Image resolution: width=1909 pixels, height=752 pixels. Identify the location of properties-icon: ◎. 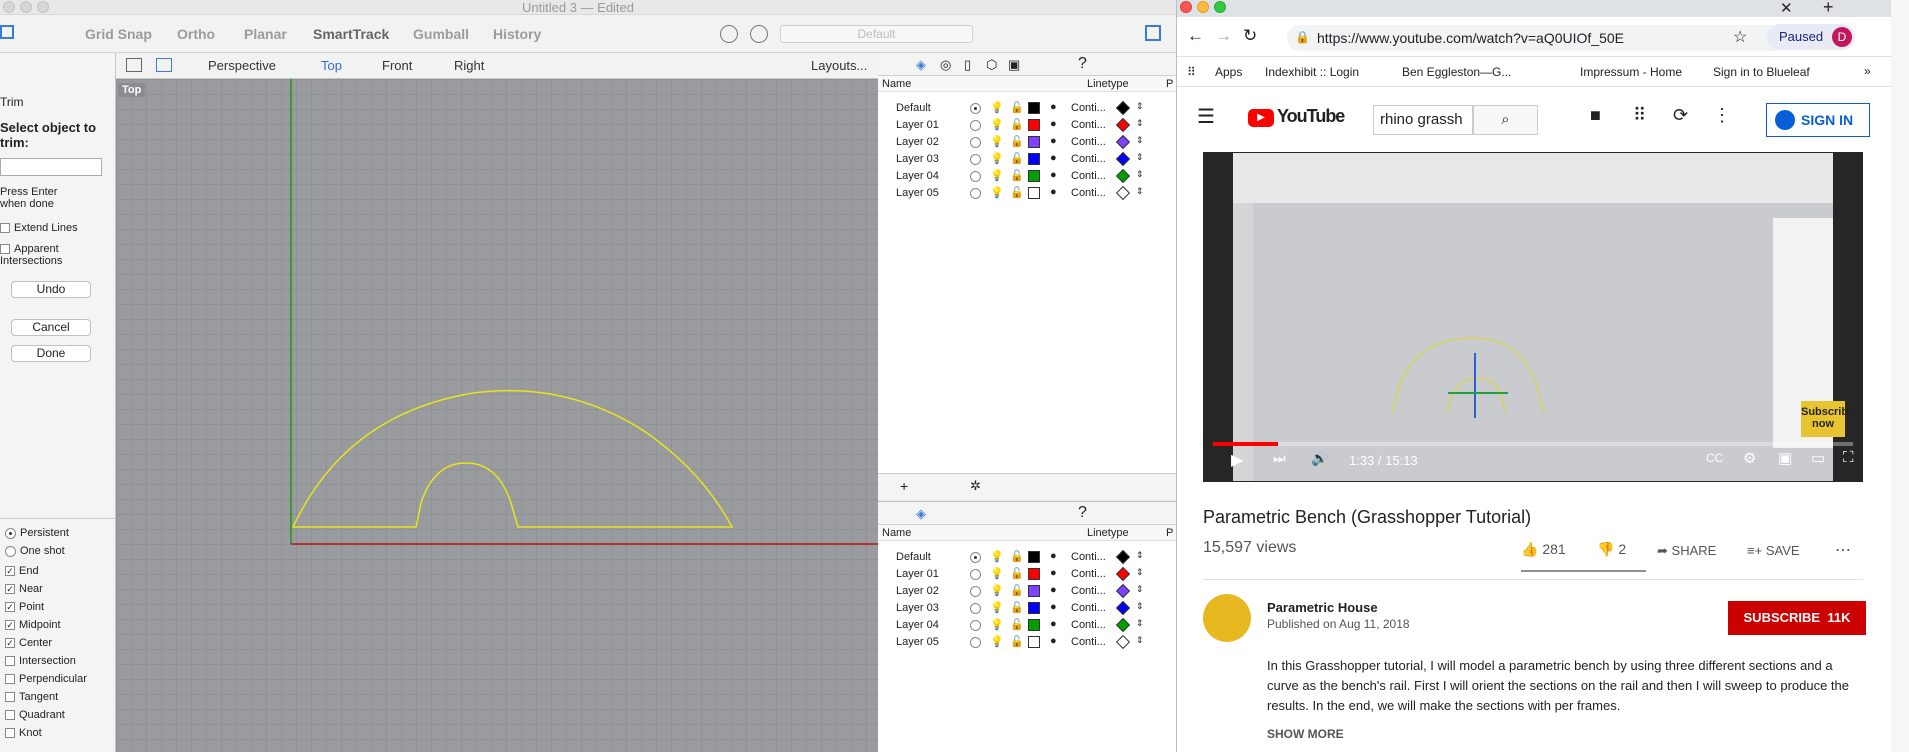
(945, 65).